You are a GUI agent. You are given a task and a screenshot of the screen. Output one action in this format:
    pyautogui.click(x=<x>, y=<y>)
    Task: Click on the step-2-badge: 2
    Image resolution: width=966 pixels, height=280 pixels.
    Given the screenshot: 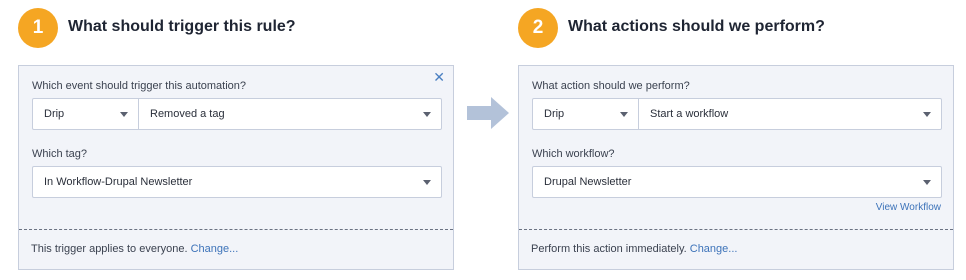 What is the action you would take?
    pyautogui.click(x=538, y=28)
    